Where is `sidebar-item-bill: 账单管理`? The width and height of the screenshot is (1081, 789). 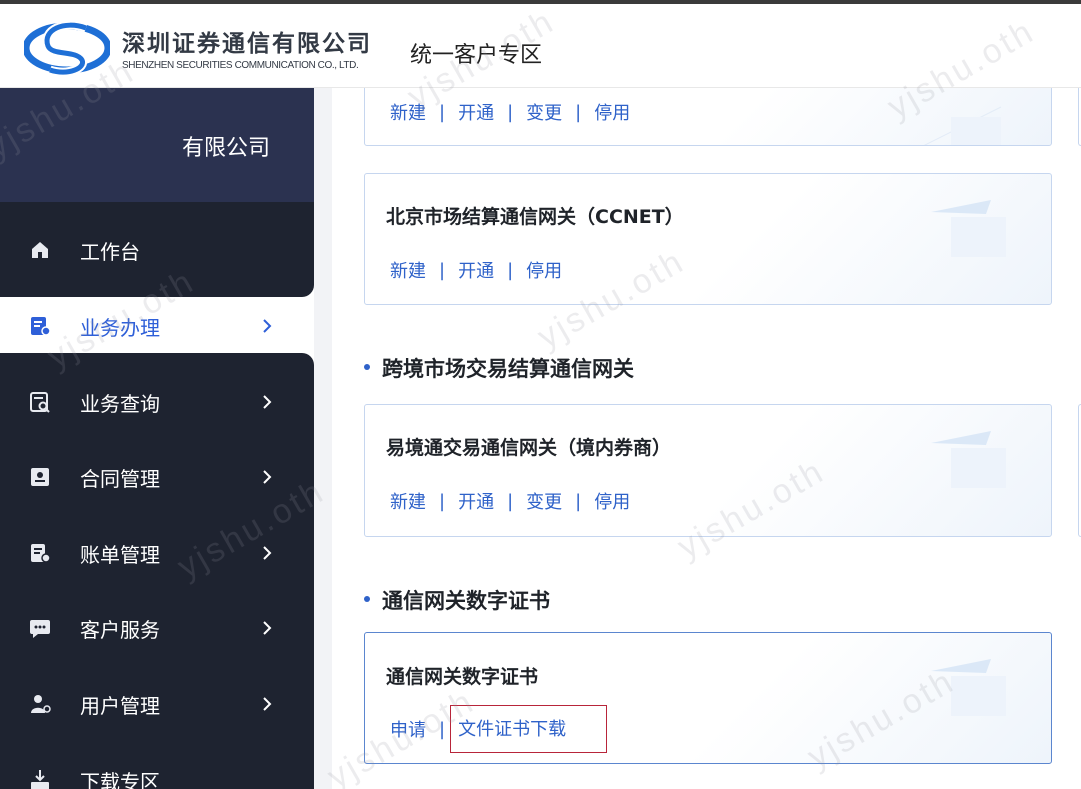
sidebar-item-bill: 账单管理 is located at coordinates (157, 553).